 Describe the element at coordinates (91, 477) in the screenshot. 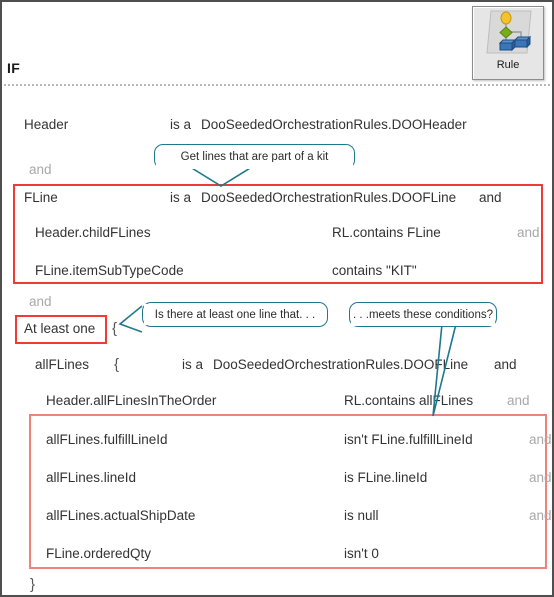

I see `condition-subject: allFLines.lineId` at that location.